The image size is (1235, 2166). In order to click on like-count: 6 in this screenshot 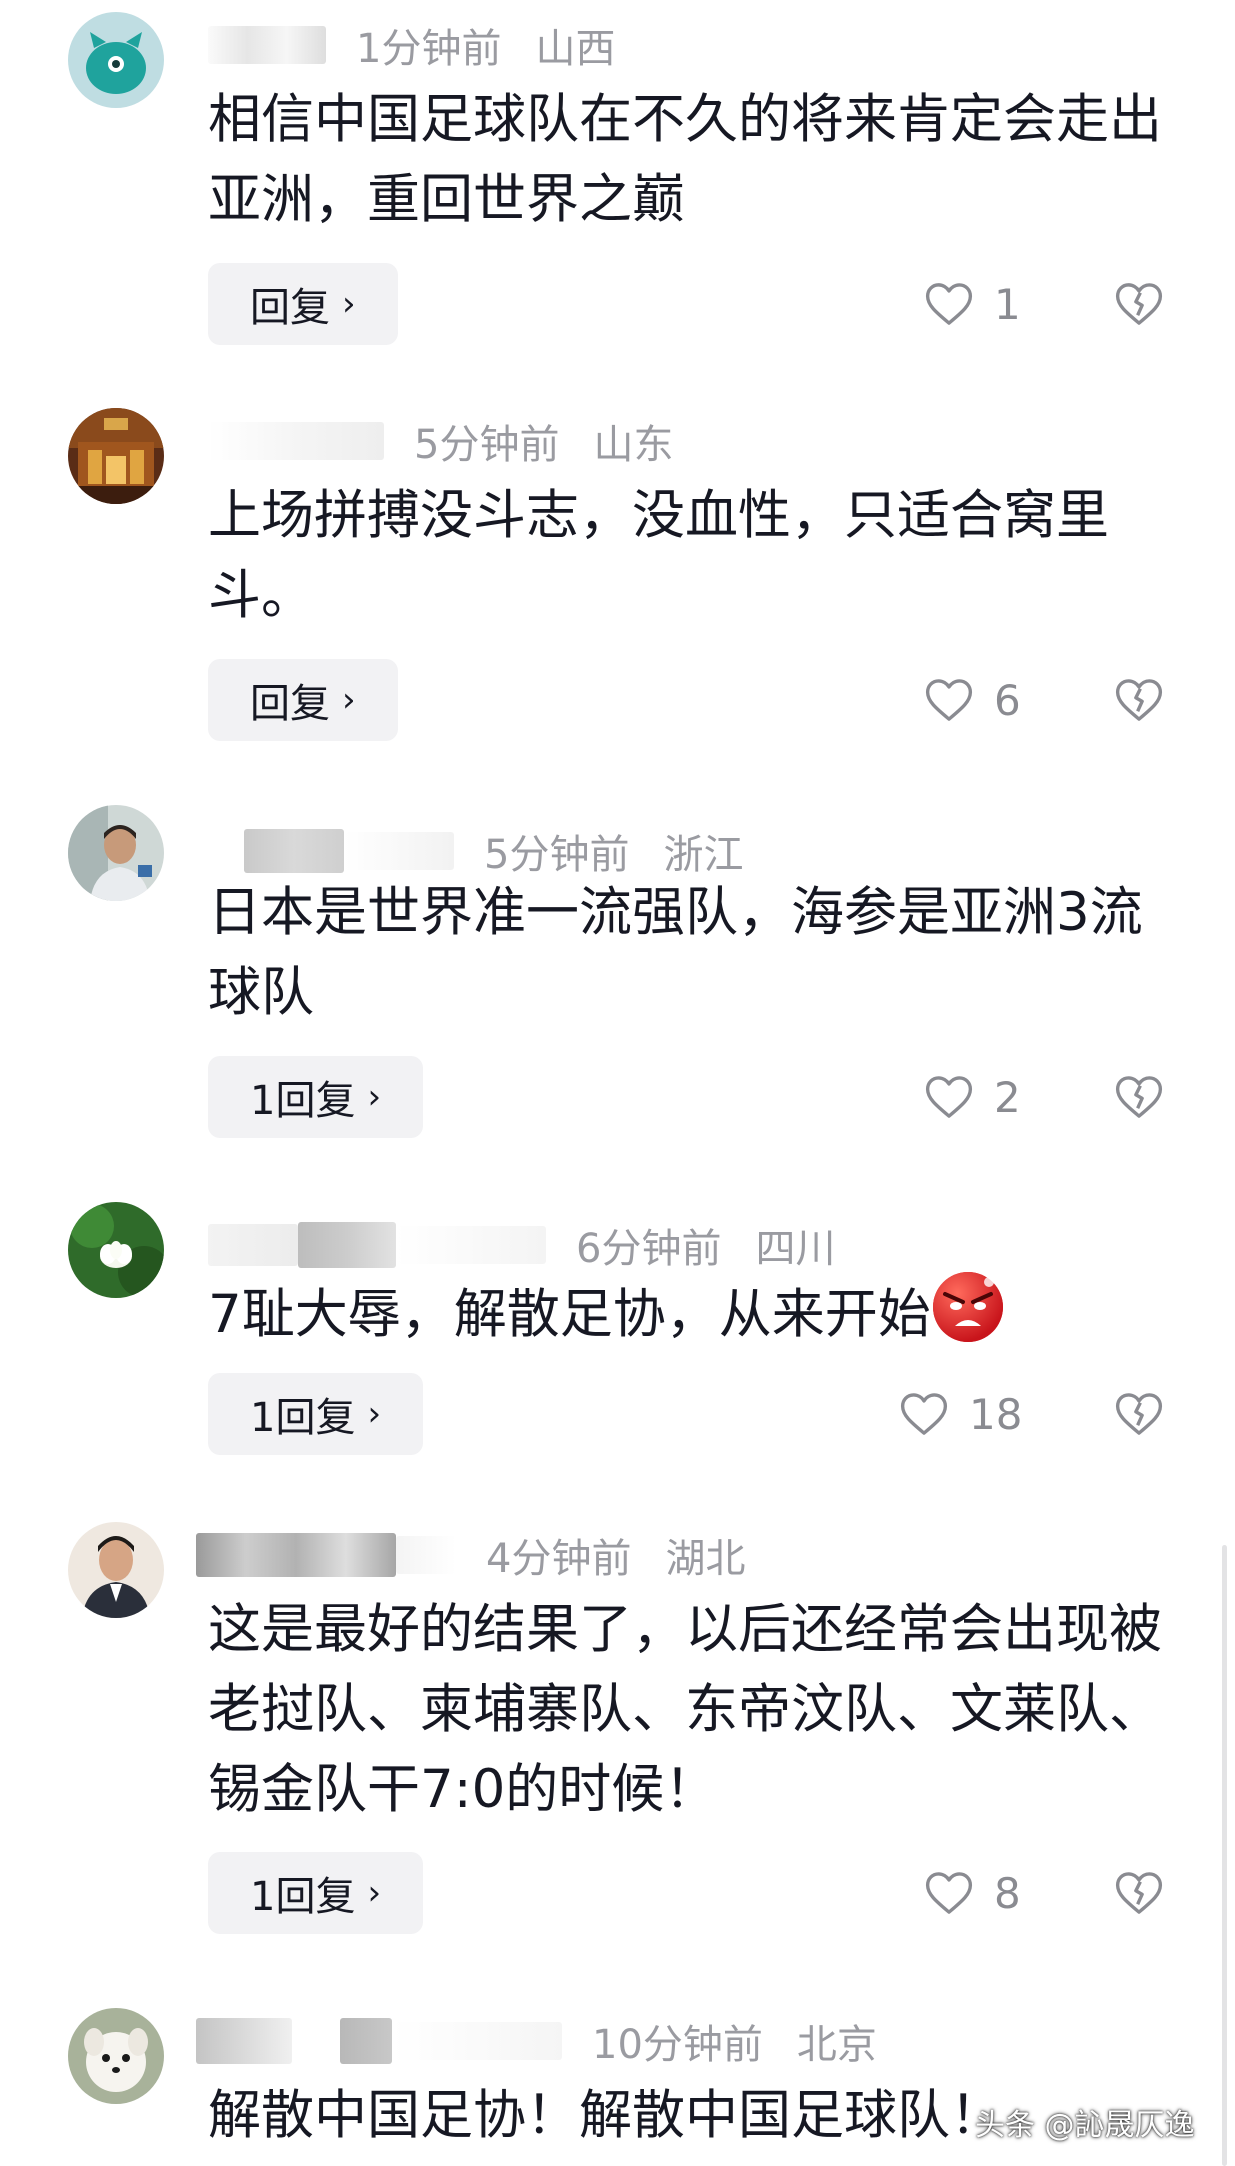, I will do `click(1007, 700)`.